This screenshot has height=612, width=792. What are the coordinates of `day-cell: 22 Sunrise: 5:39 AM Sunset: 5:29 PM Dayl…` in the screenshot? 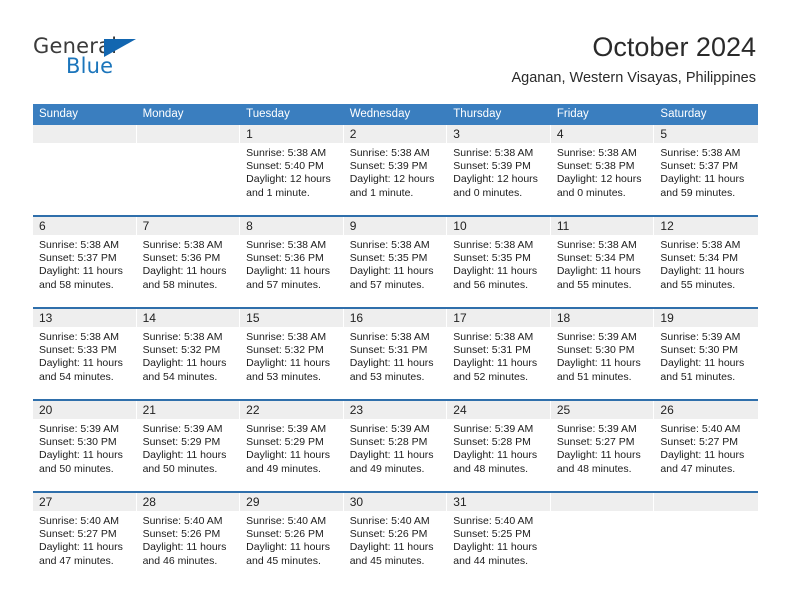 It's located at (292, 446).